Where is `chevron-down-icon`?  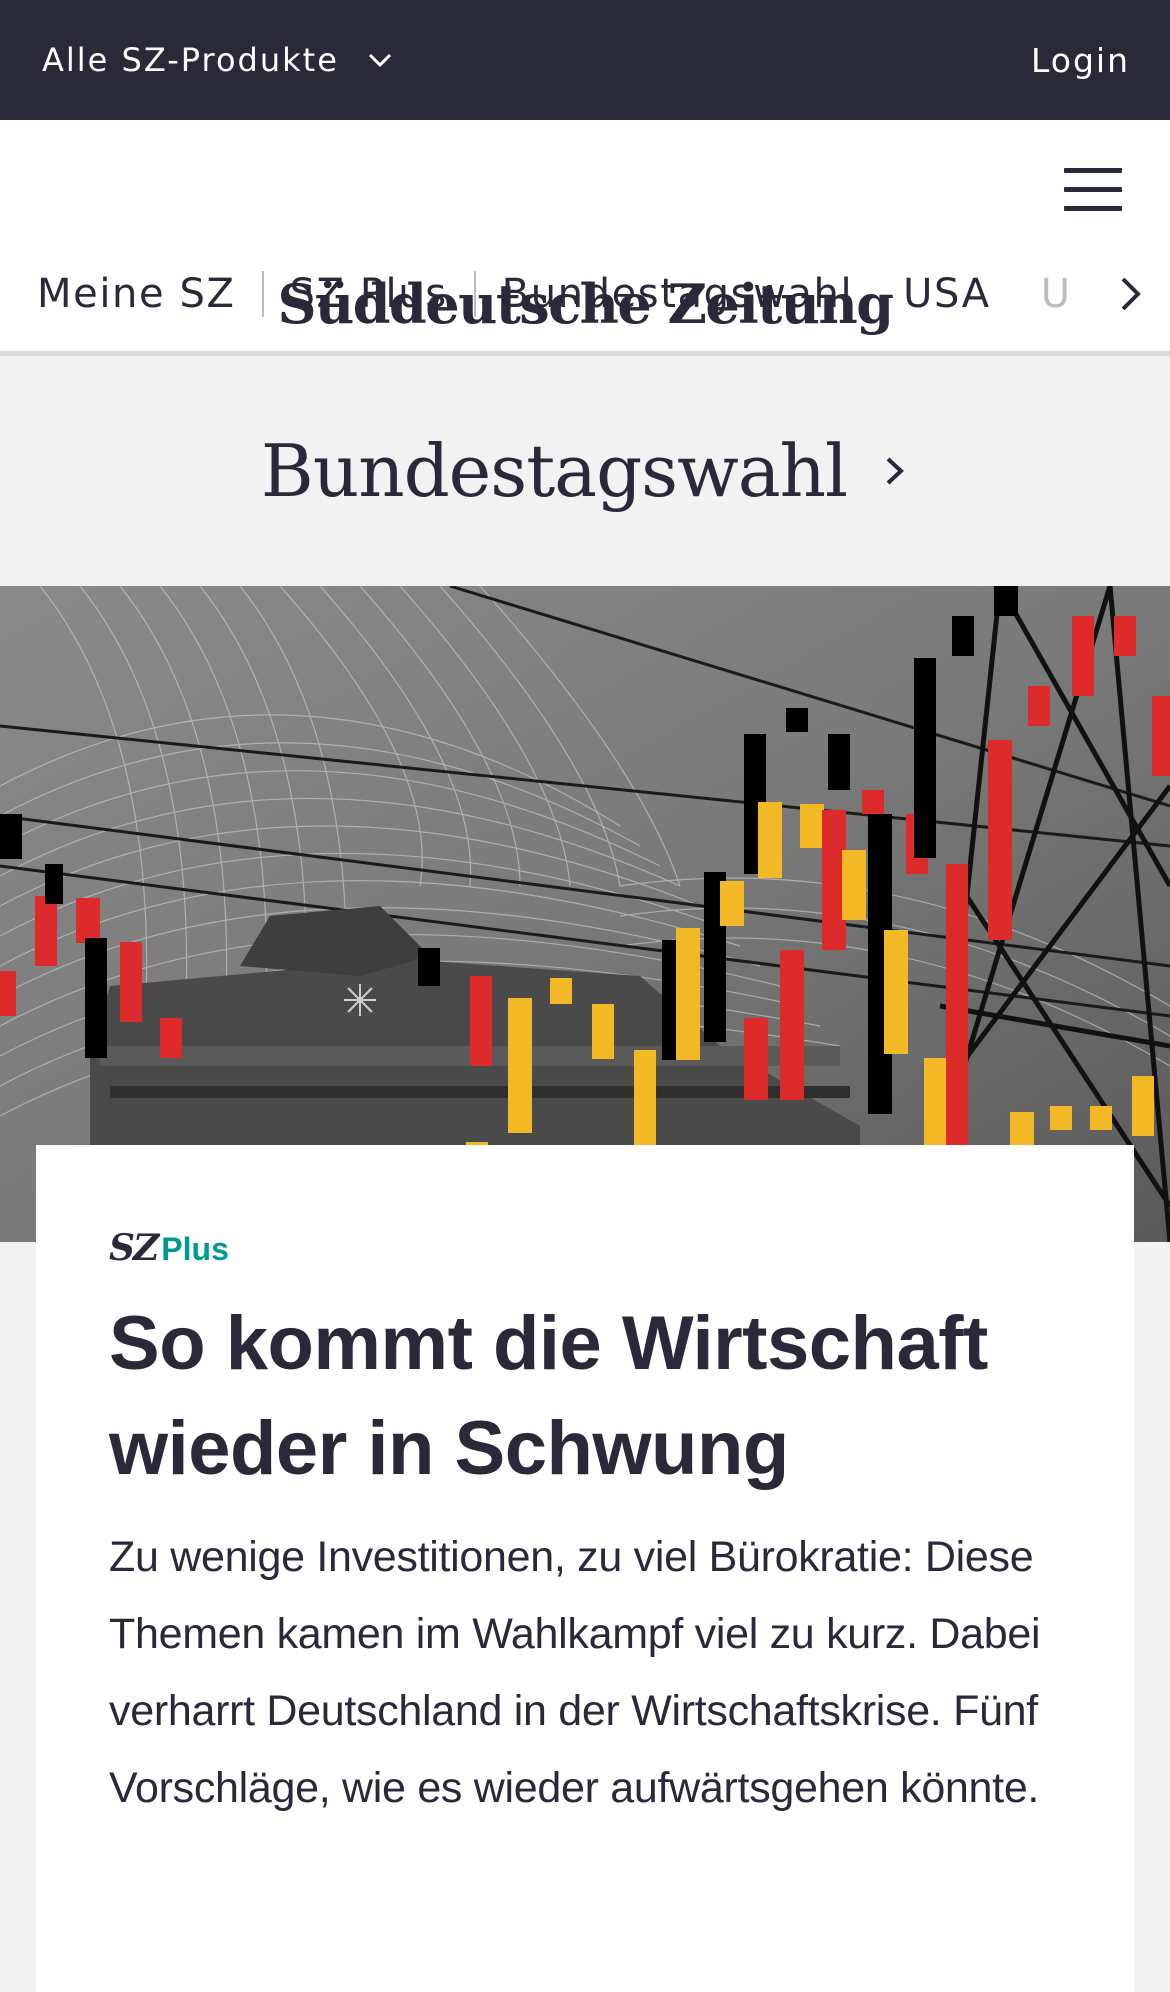
chevron-down-icon is located at coordinates (379, 60).